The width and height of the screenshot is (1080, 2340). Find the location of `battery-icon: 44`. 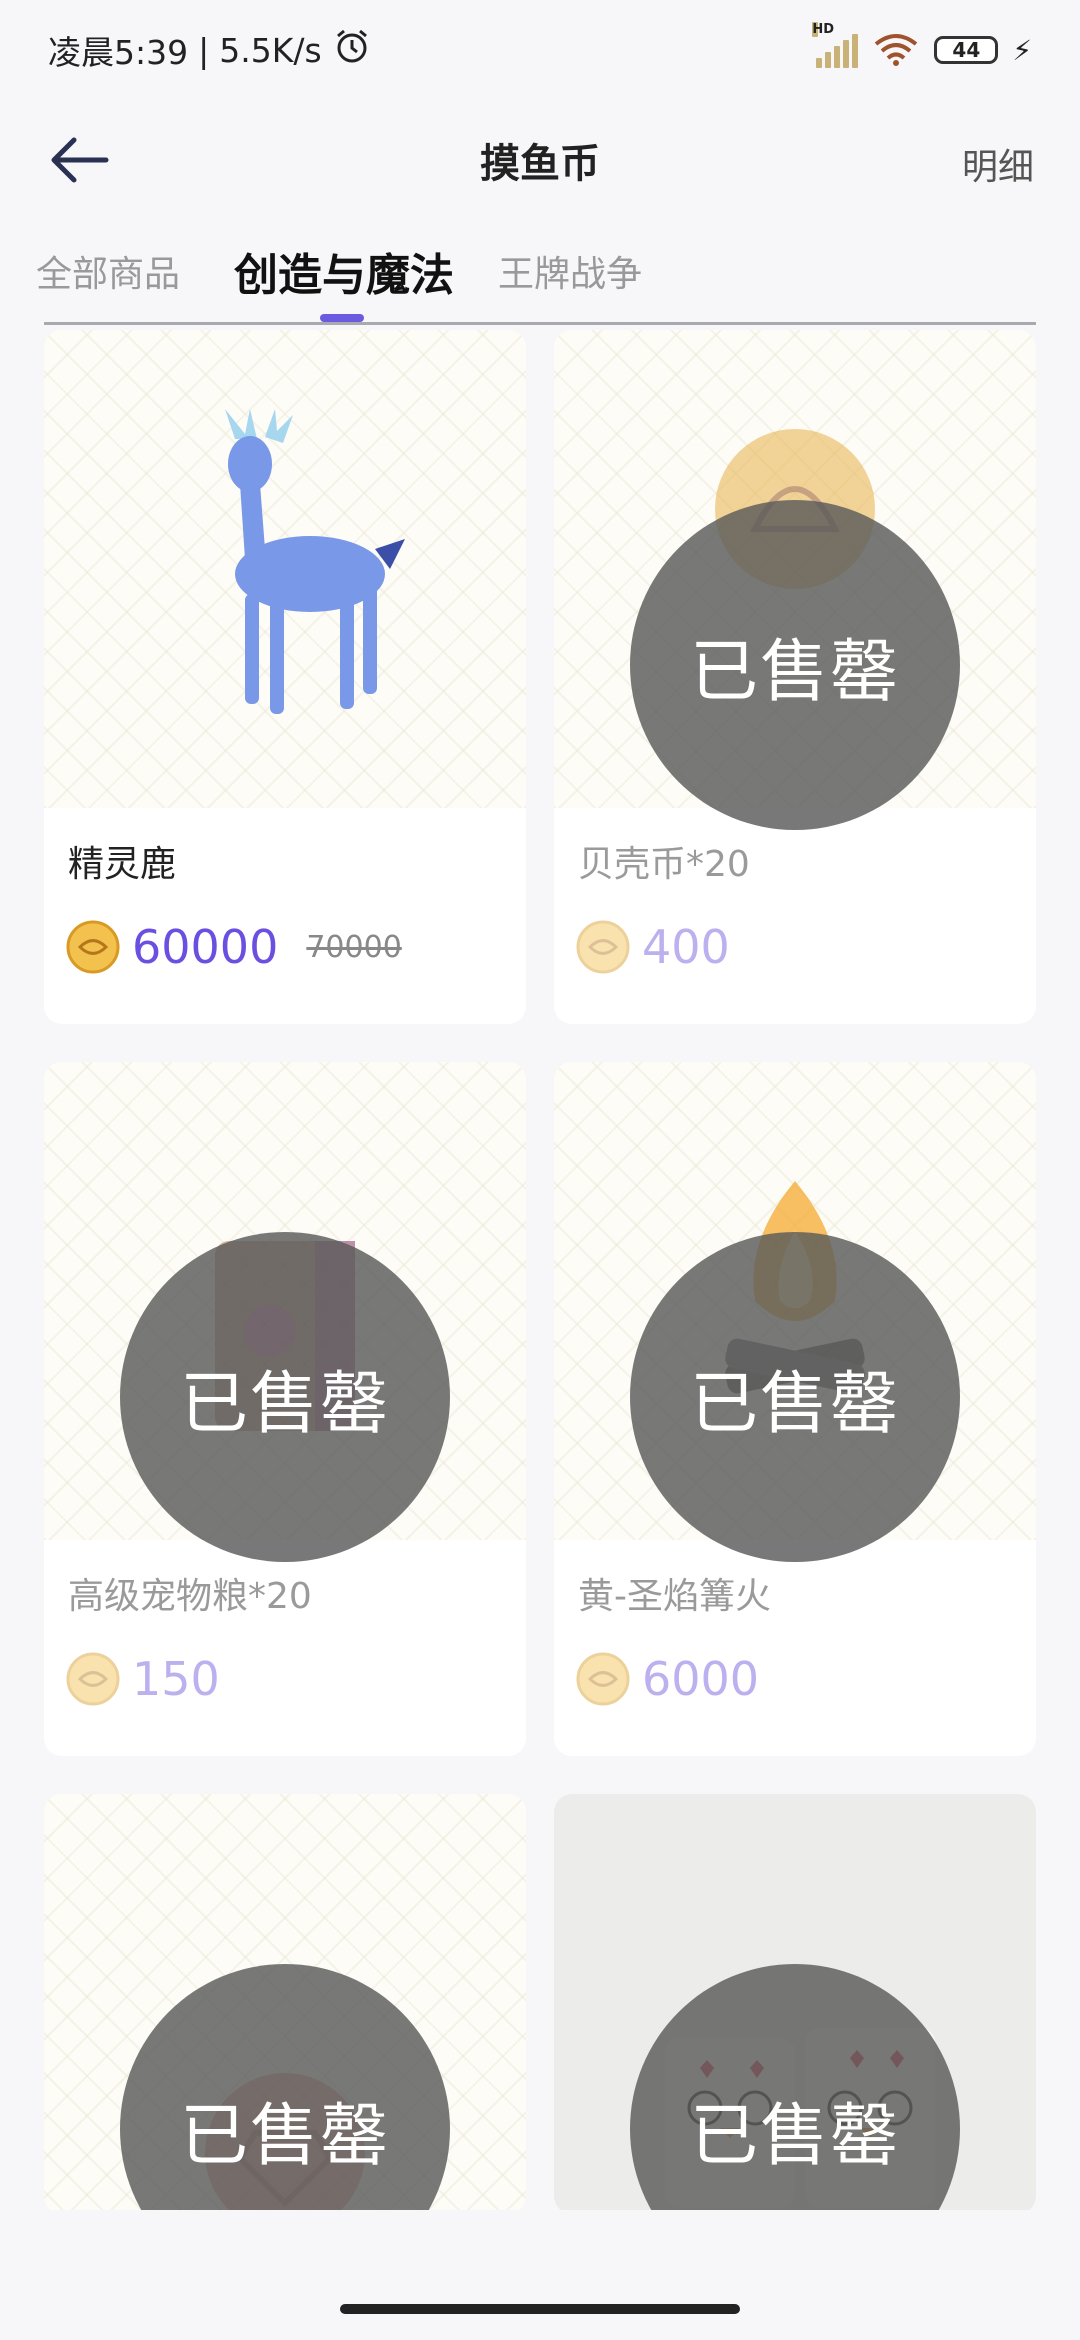

battery-icon: 44 is located at coordinates (966, 50).